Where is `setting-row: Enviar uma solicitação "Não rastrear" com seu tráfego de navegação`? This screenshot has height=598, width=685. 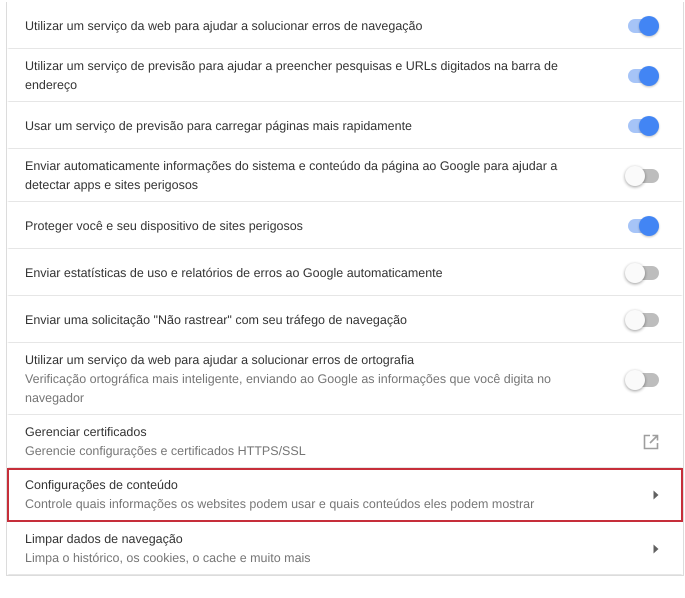
setting-row: Enviar uma solicitação "Não rastrear" com seu tráfego de navegação is located at coordinates (345, 319).